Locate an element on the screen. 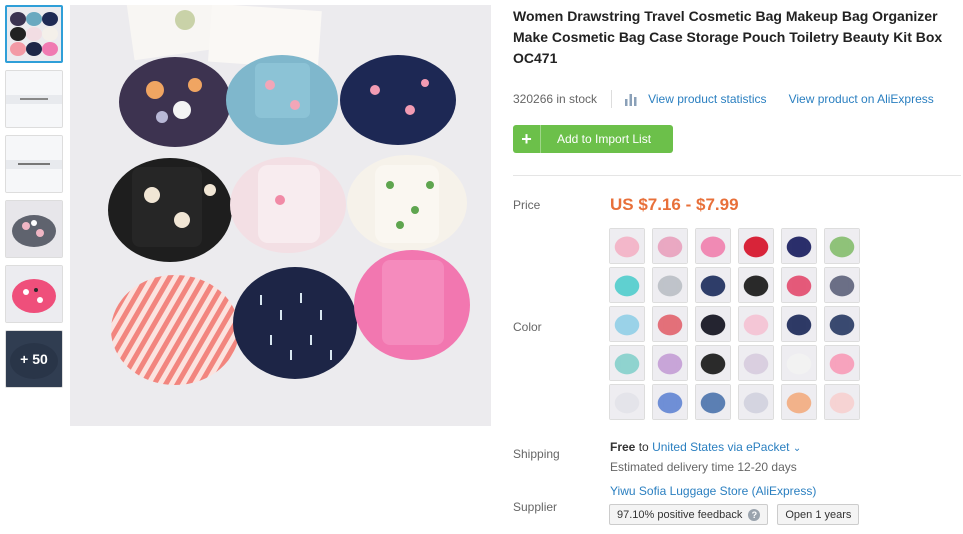 This screenshot has height=534, width=963. supplier-label: Supplier is located at coordinates (535, 507).